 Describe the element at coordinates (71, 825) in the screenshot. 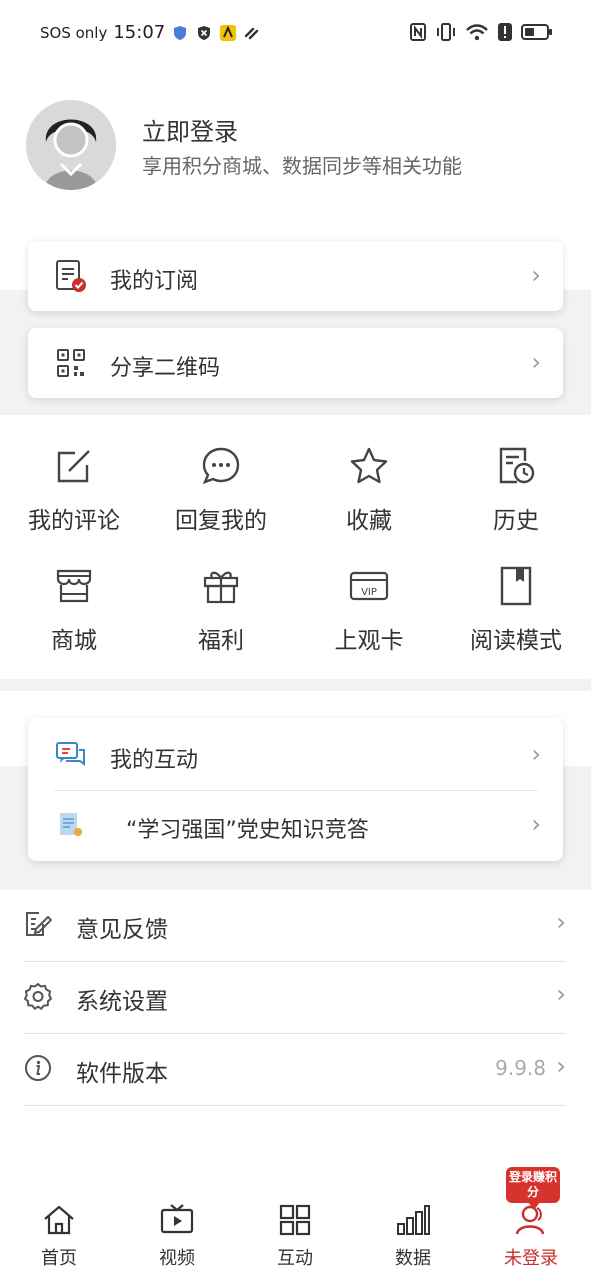

I see `quiz-icon` at that location.